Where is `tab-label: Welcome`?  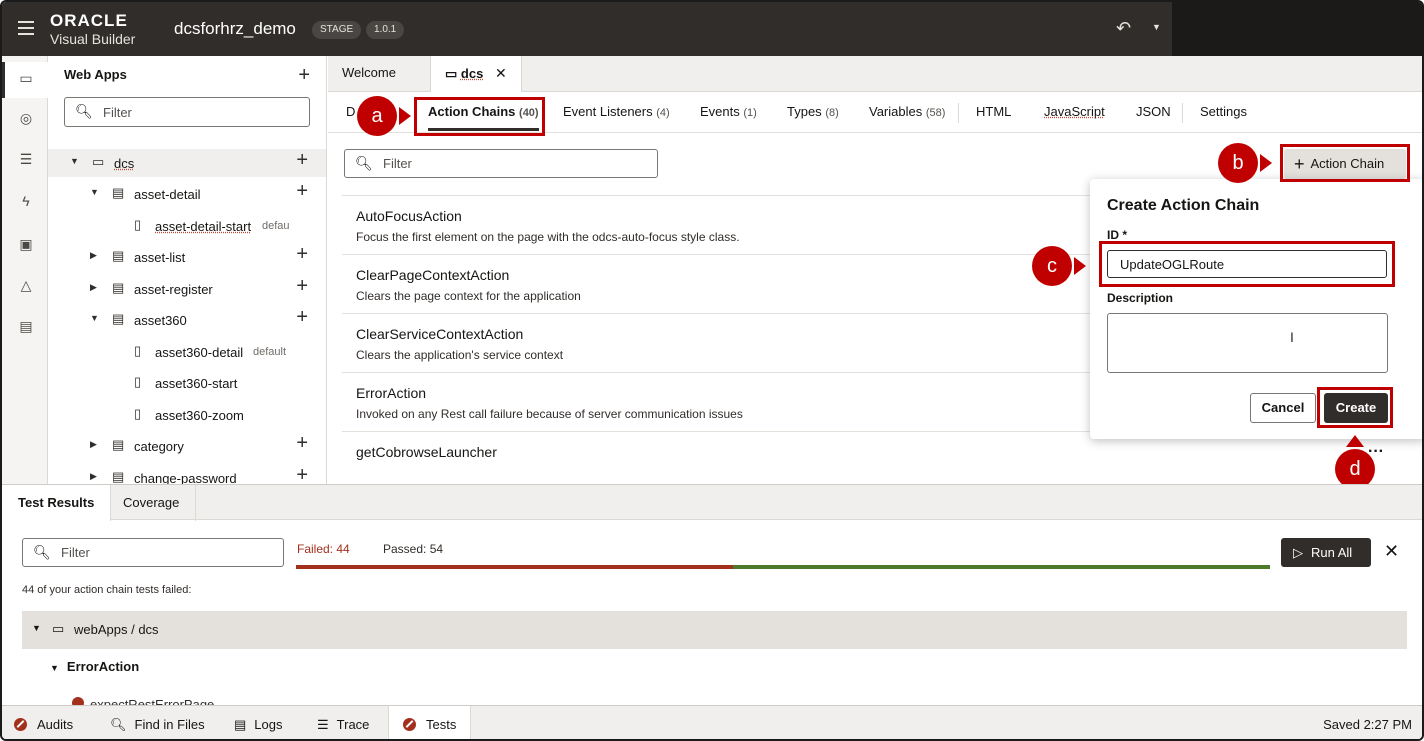
tab-label: Welcome is located at coordinates (369, 72).